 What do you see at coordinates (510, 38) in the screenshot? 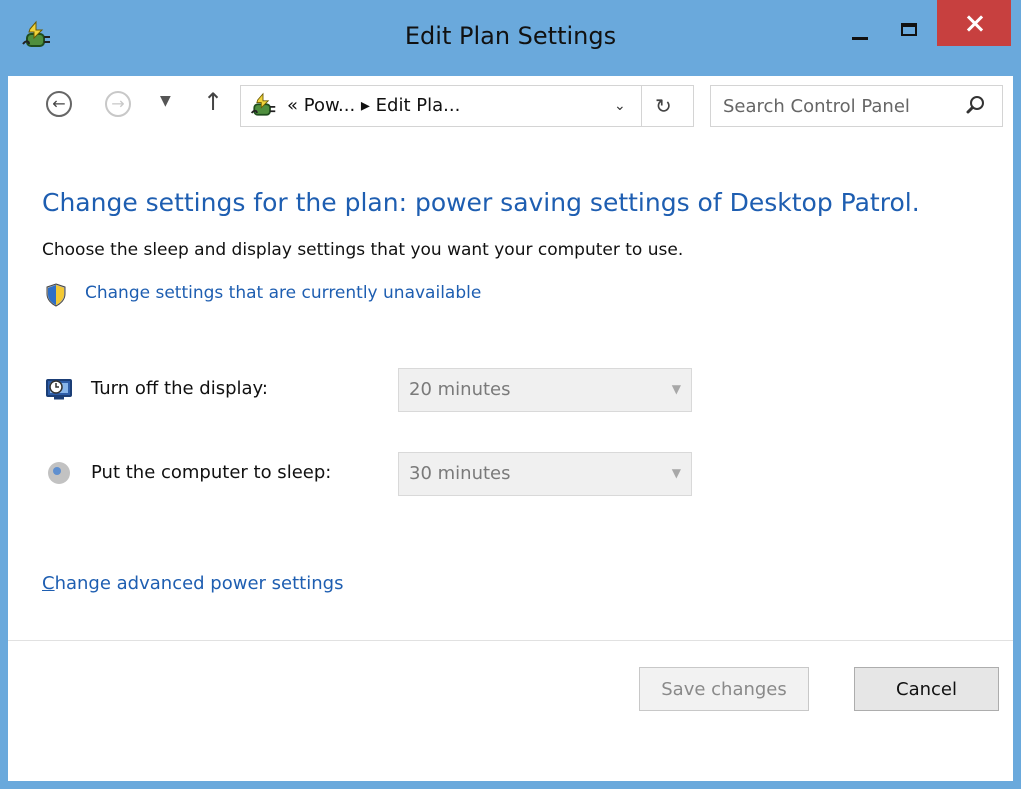
I see `title-bar: Edit Plan Settings` at bounding box center [510, 38].